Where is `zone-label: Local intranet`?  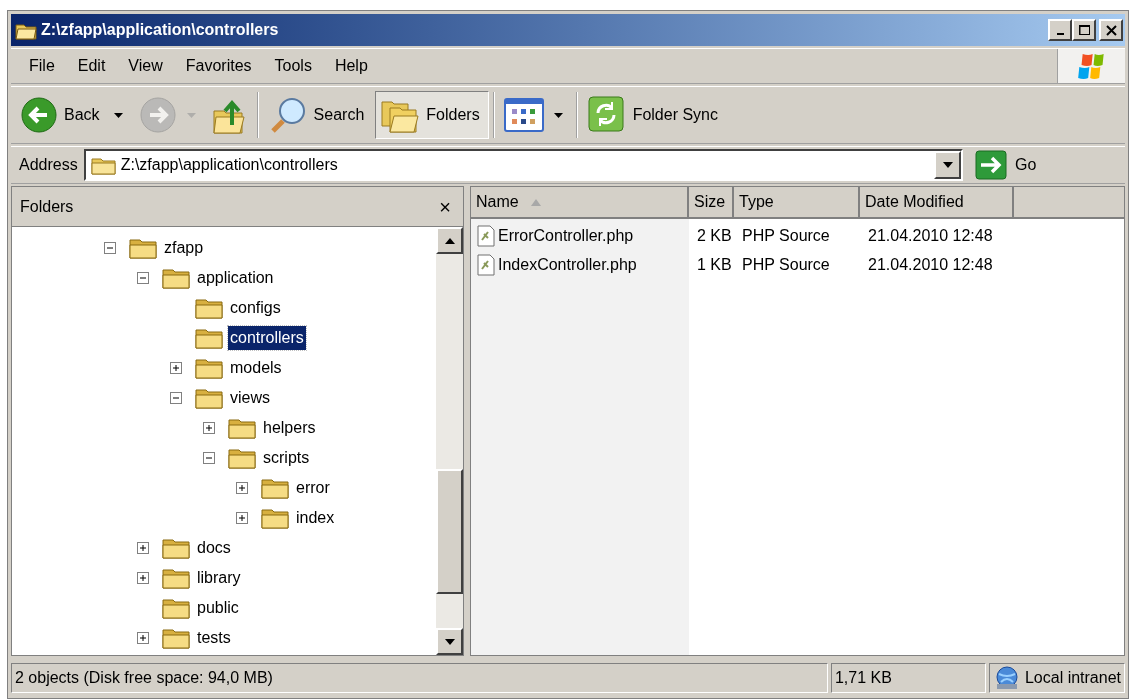 zone-label: Local intranet is located at coordinates (1072, 678).